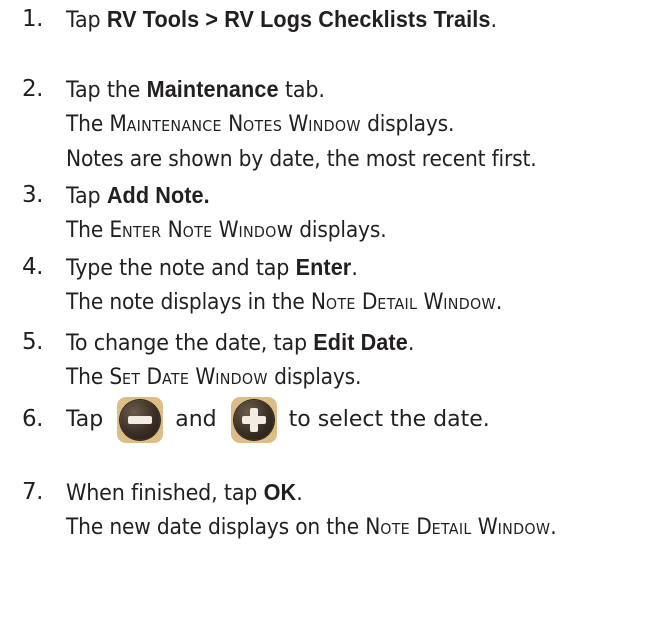  Describe the element at coordinates (216, 527) in the screenshot. I see `text-run: The new date displays on the` at that location.